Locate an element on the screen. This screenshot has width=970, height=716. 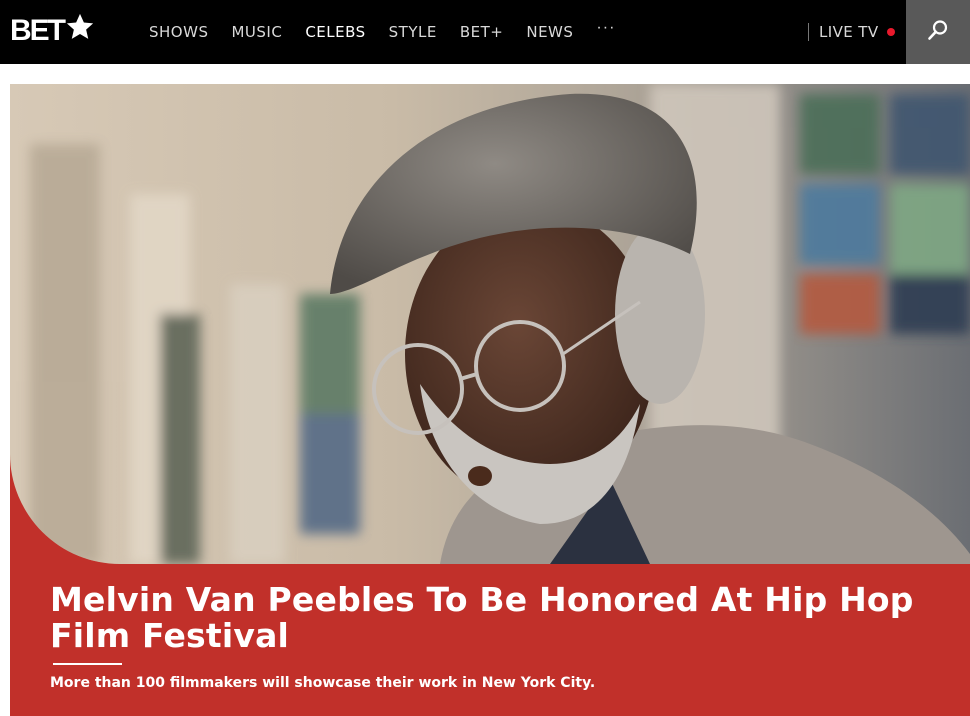
more-menu-button: ··· is located at coordinates (605, 28).